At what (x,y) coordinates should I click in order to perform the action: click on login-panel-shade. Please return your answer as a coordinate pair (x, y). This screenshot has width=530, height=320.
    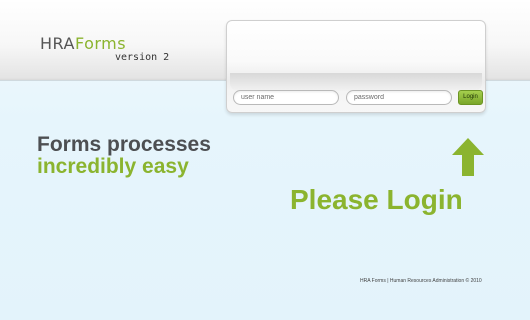
    Looking at the image, I should click on (356, 82).